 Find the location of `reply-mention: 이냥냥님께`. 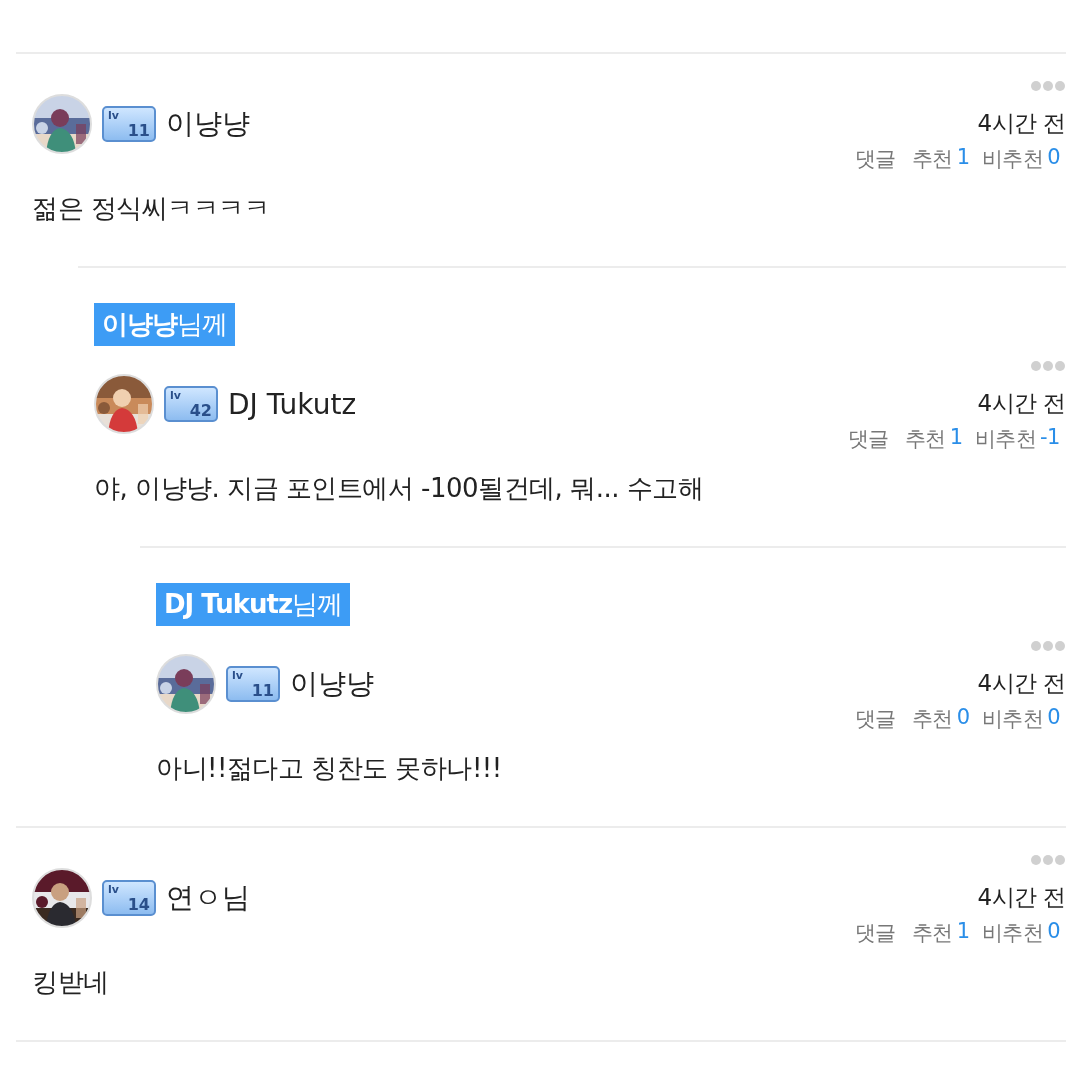

reply-mention: 이냥냥님께 is located at coordinates (164, 324).